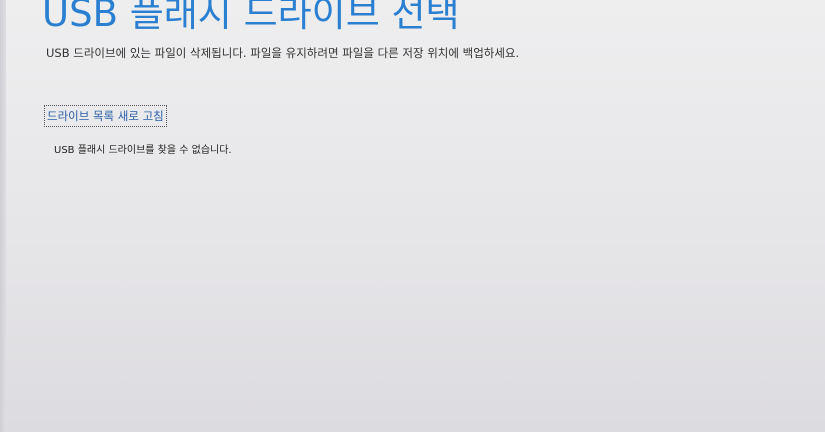  Describe the element at coordinates (105, 116) in the screenshot. I see `refresh-drive-list-link: 드라이브 목록 새로 고침` at that location.